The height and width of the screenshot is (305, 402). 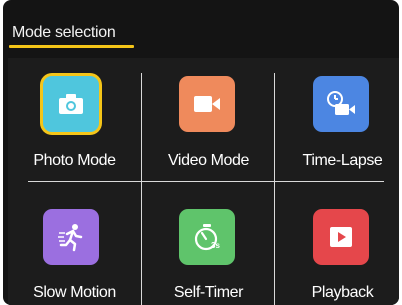 I want to click on mode-tile-photo: Photo Mode, so click(x=74, y=119).